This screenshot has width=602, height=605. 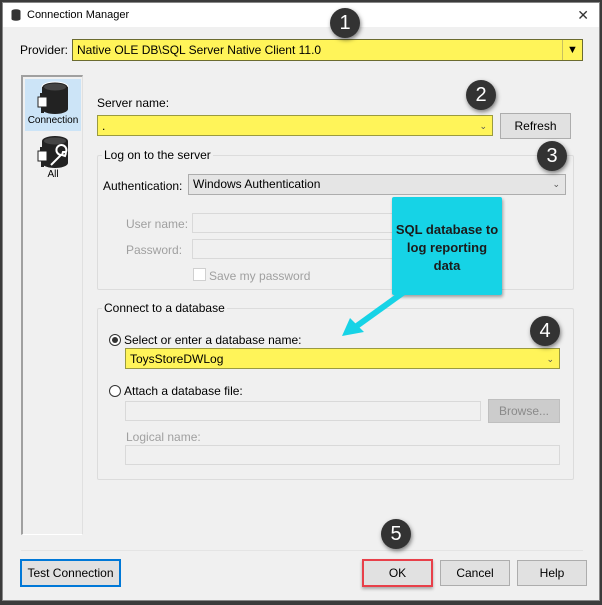 What do you see at coordinates (342, 358) in the screenshot?
I see `database-name-input: ToysStoreDWLog ⌄` at bounding box center [342, 358].